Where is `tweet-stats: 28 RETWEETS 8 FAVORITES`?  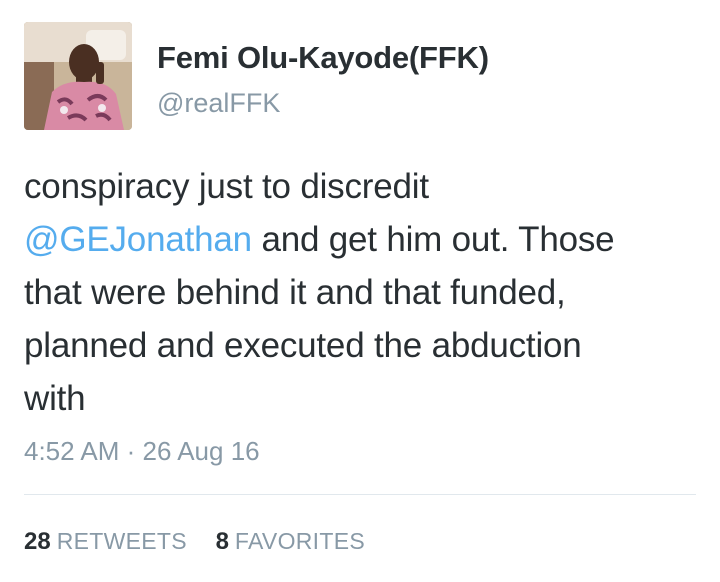
tweet-stats: 28 RETWEETS 8 FAVORITES is located at coordinates (205, 542).